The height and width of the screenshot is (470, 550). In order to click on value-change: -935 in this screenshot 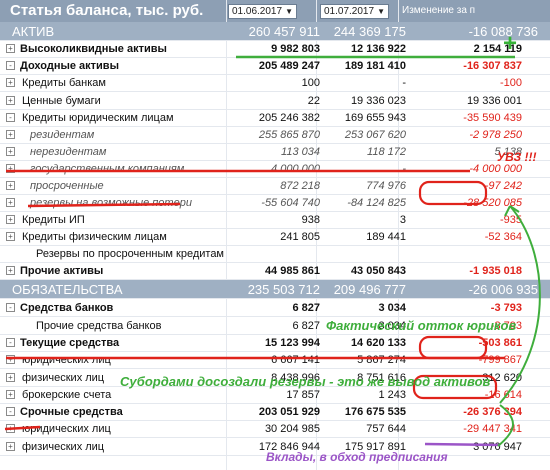, I will do `click(510, 220)`.